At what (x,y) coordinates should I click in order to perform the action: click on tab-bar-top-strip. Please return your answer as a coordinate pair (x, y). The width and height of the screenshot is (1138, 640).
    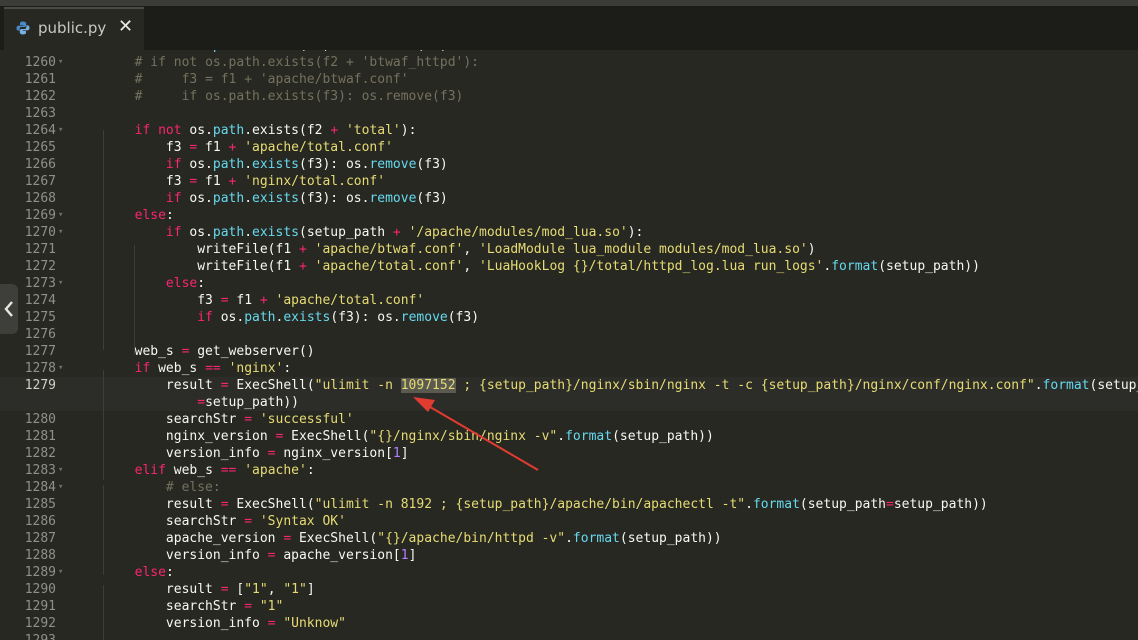
    Looking at the image, I should click on (569, 3).